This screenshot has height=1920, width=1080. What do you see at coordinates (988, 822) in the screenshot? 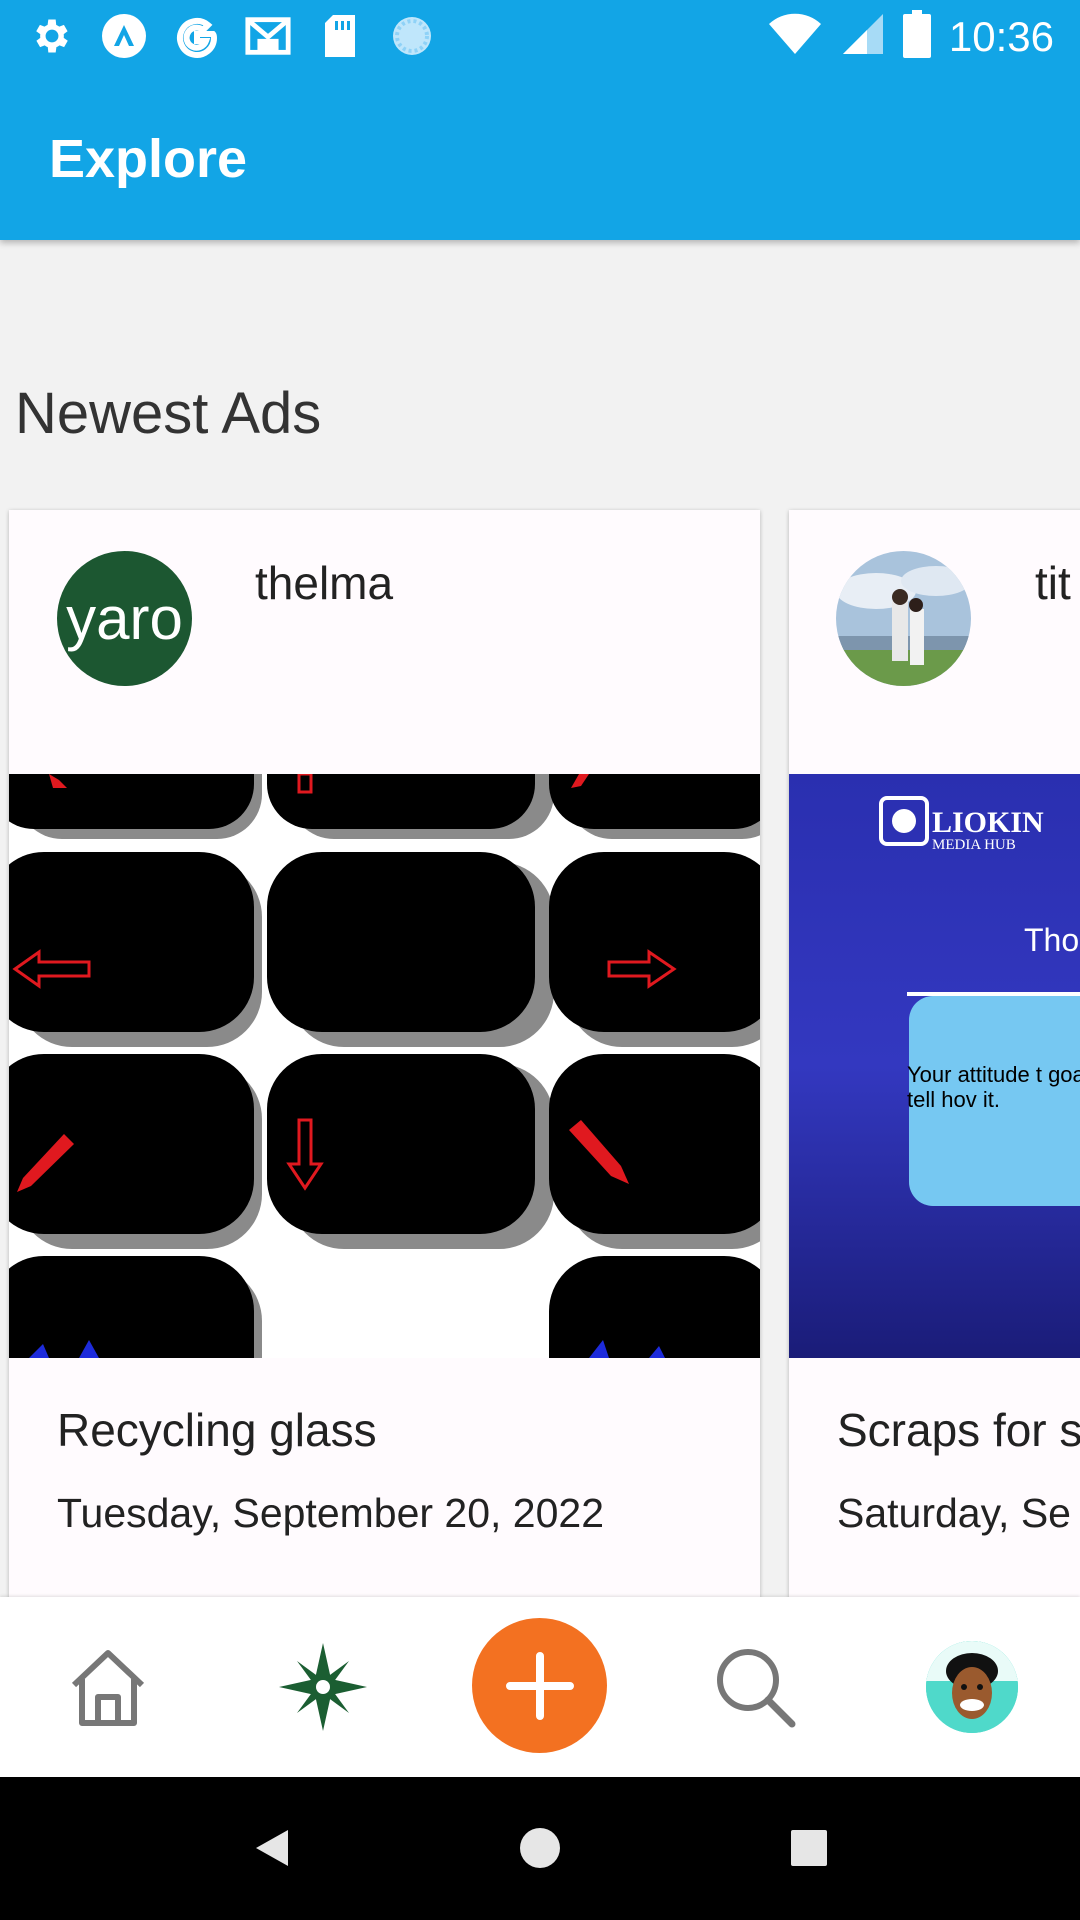
I see `brand-name: LIOKIN` at bounding box center [988, 822].